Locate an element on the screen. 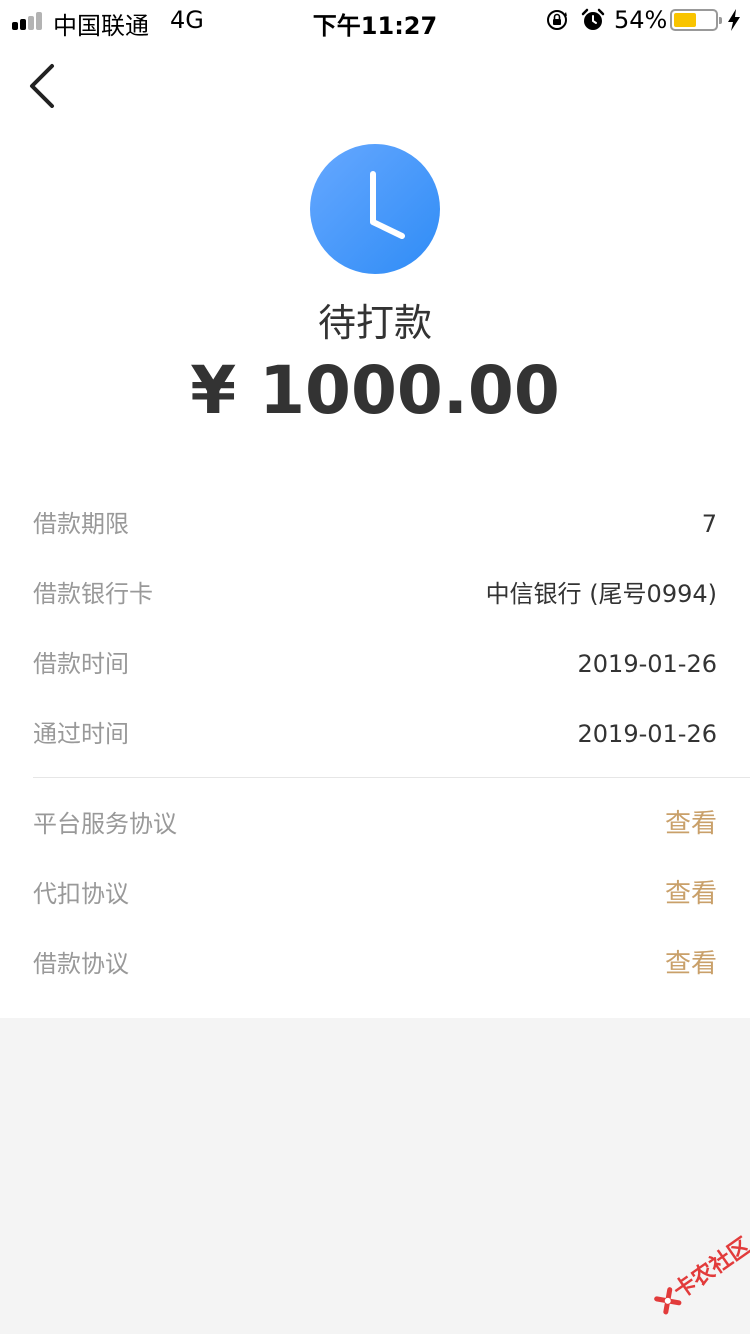  agreement-row-withholding: 代扣协议 查看 is located at coordinates (375, 894).